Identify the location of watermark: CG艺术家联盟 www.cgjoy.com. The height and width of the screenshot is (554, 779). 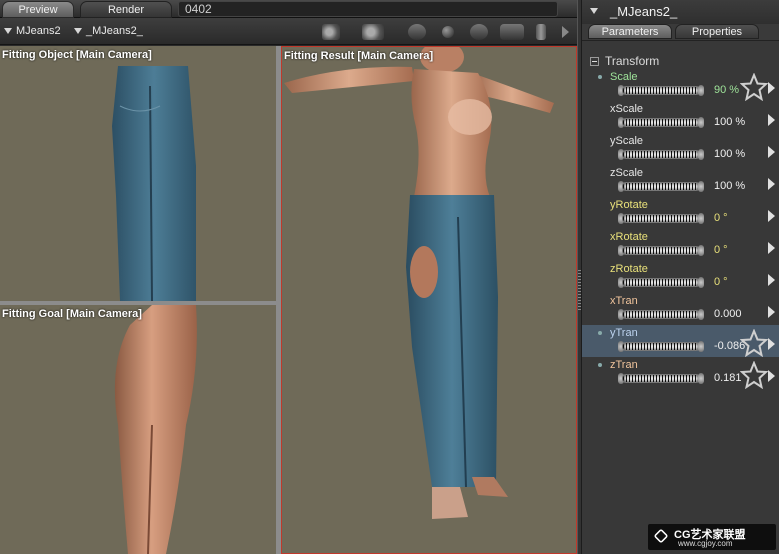
(712, 537).